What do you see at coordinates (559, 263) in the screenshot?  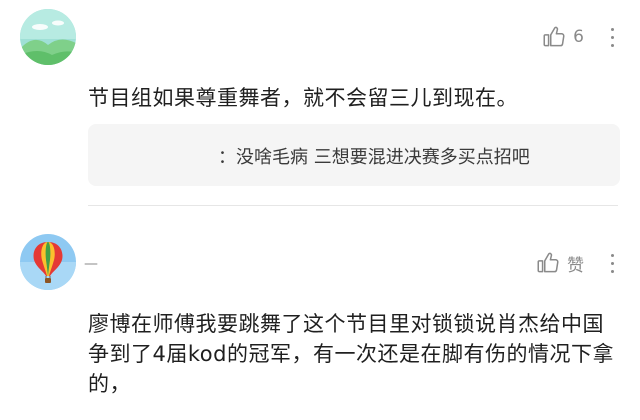 I see `like-button: 赞` at bounding box center [559, 263].